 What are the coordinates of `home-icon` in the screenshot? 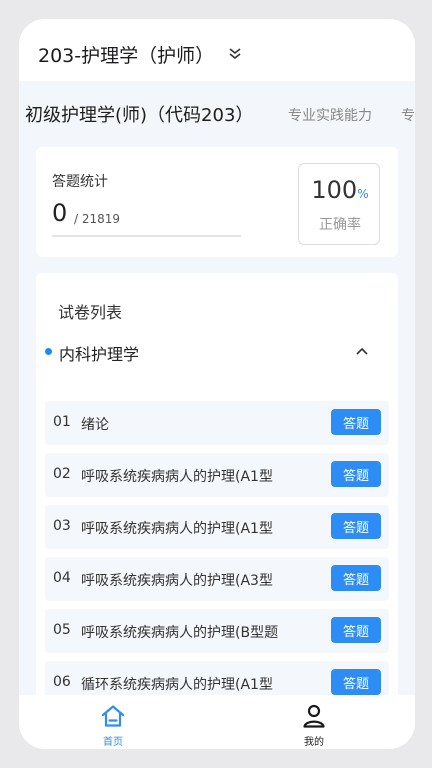 It's located at (113, 716).